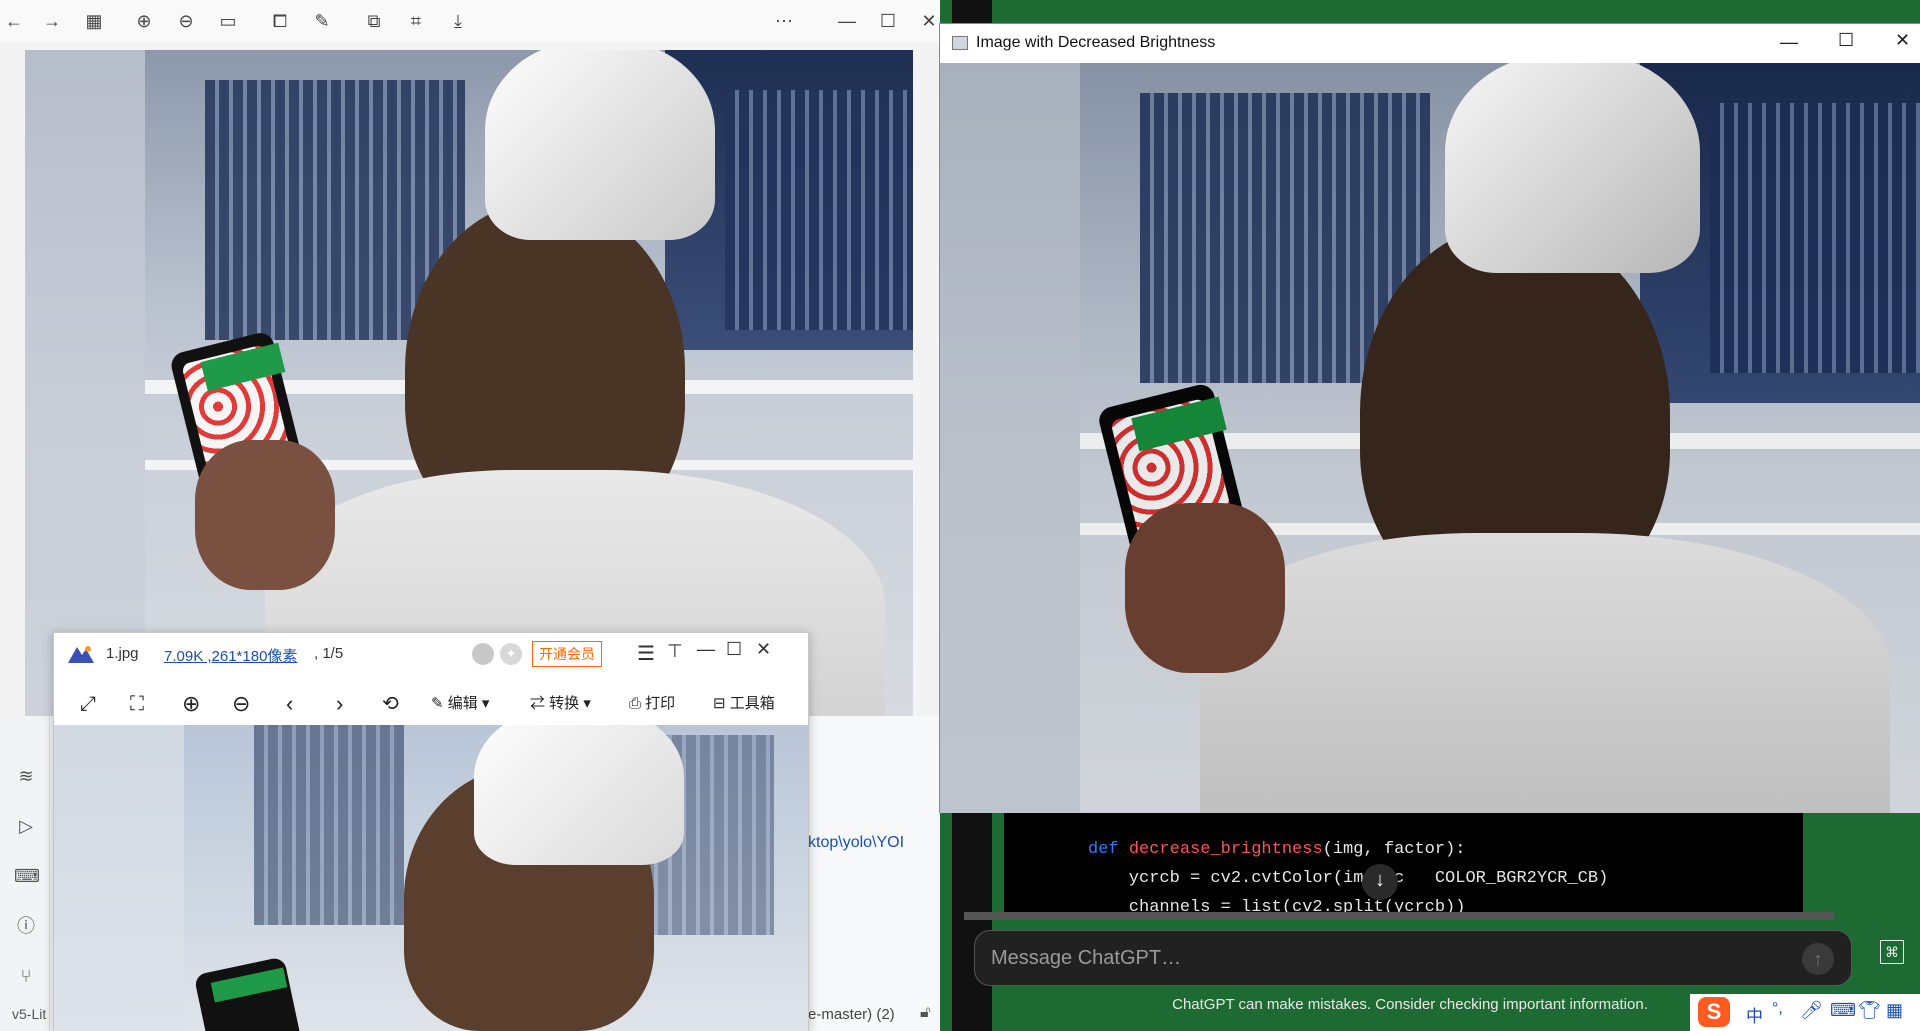 The width and height of the screenshot is (1920, 1031). What do you see at coordinates (416, 21) in the screenshot?
I see `select-icon: ⌗` at bounding box center [416, 21].